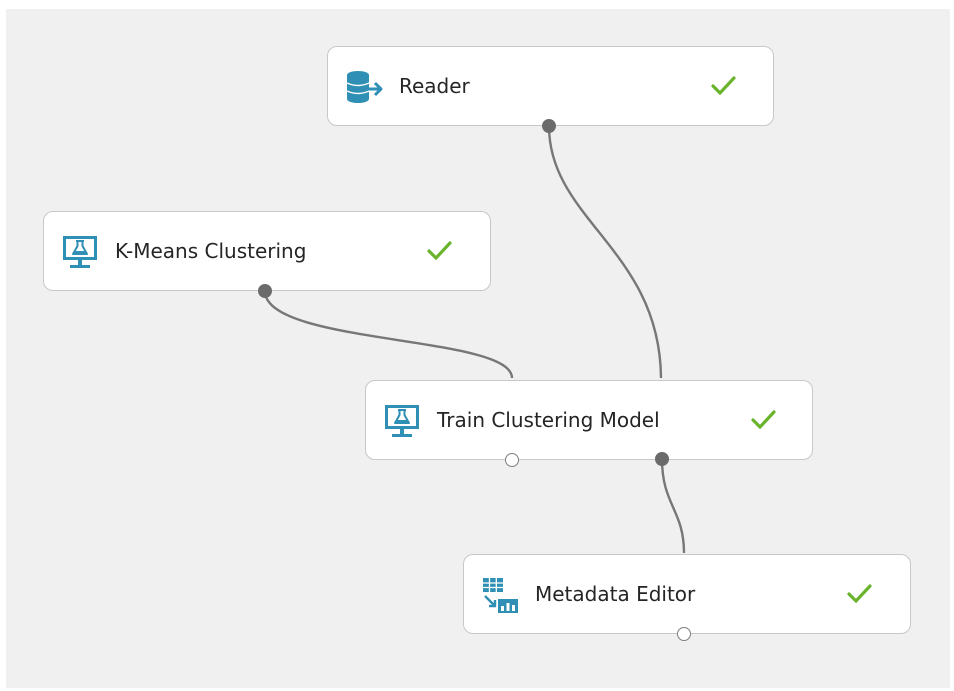 This screenshot has width=954, height=691. What do you see at coordinates (684, 634) in the screenshot?
I see `metadata-output-port` at bounding box center [684, 634].